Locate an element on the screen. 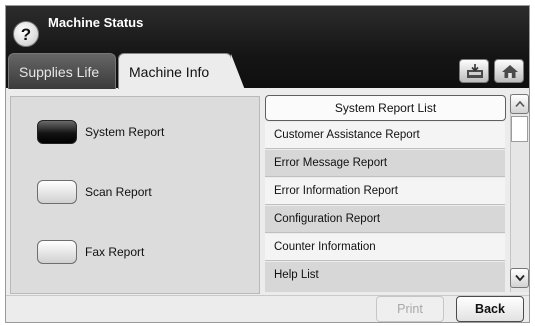  chevron-down-icon is located at coordinates (520, 278).